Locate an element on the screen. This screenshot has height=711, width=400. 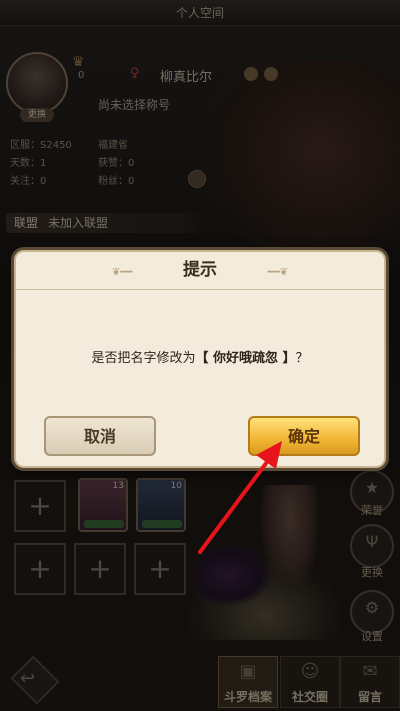
dialog-title: 提示 is located at coordinates (200, 270).